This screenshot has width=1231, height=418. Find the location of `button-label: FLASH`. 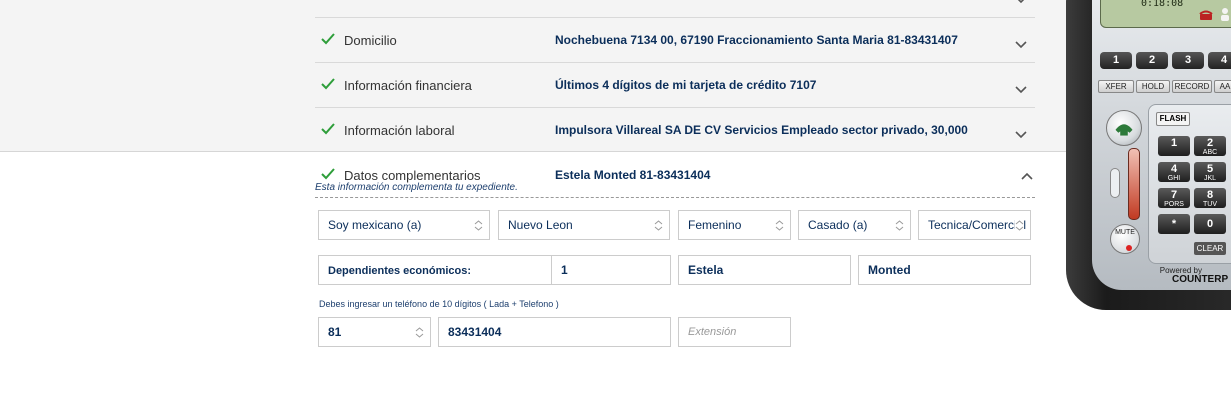

button-label: FLASH is located at coordinates (1173, 118).